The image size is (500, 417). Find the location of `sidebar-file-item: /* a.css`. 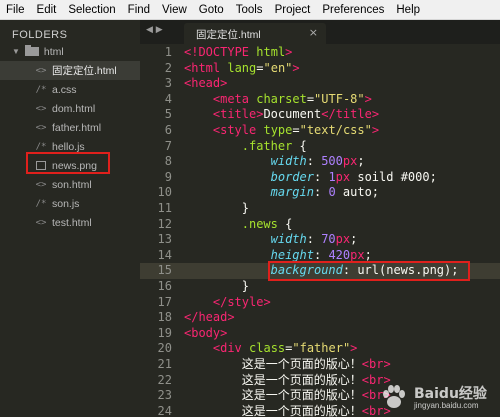

sidebar-file-item: /* a.css is located at coordinates (70, 89).